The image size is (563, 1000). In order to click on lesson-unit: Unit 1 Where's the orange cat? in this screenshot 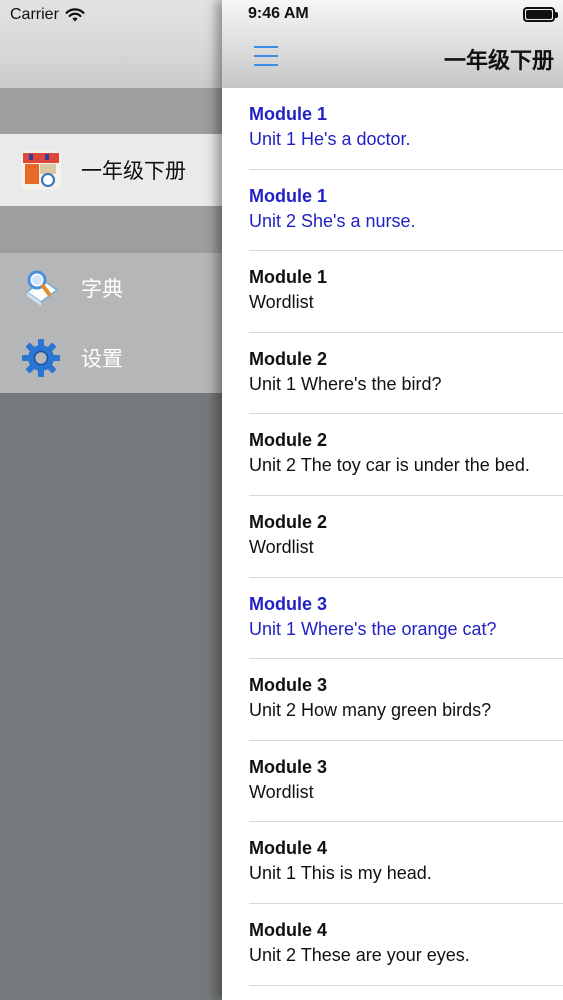, I will do `click(373, 628)`.